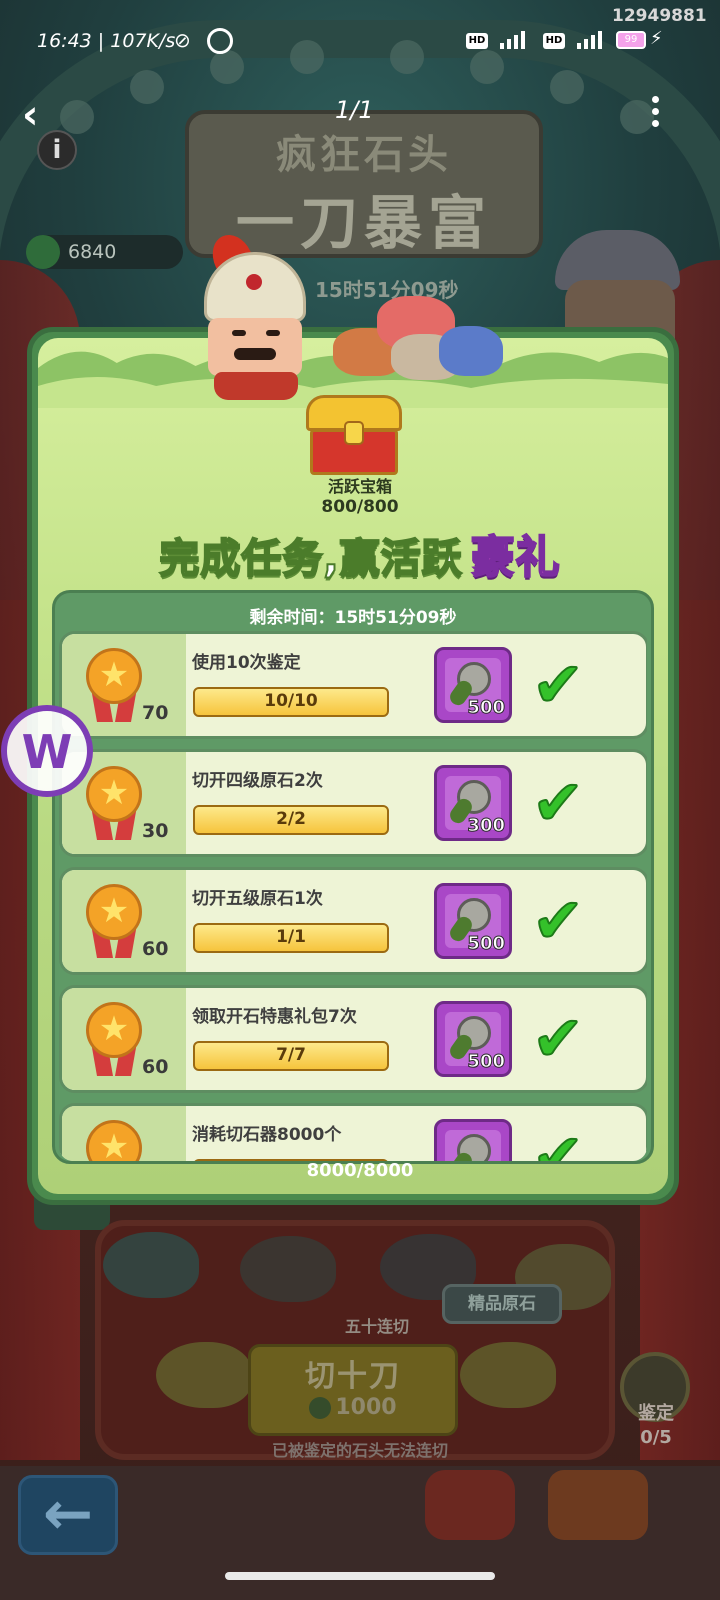 This screenshot has width=720, height=1600. I want to click on return-button: ←, so click(68, 1515).